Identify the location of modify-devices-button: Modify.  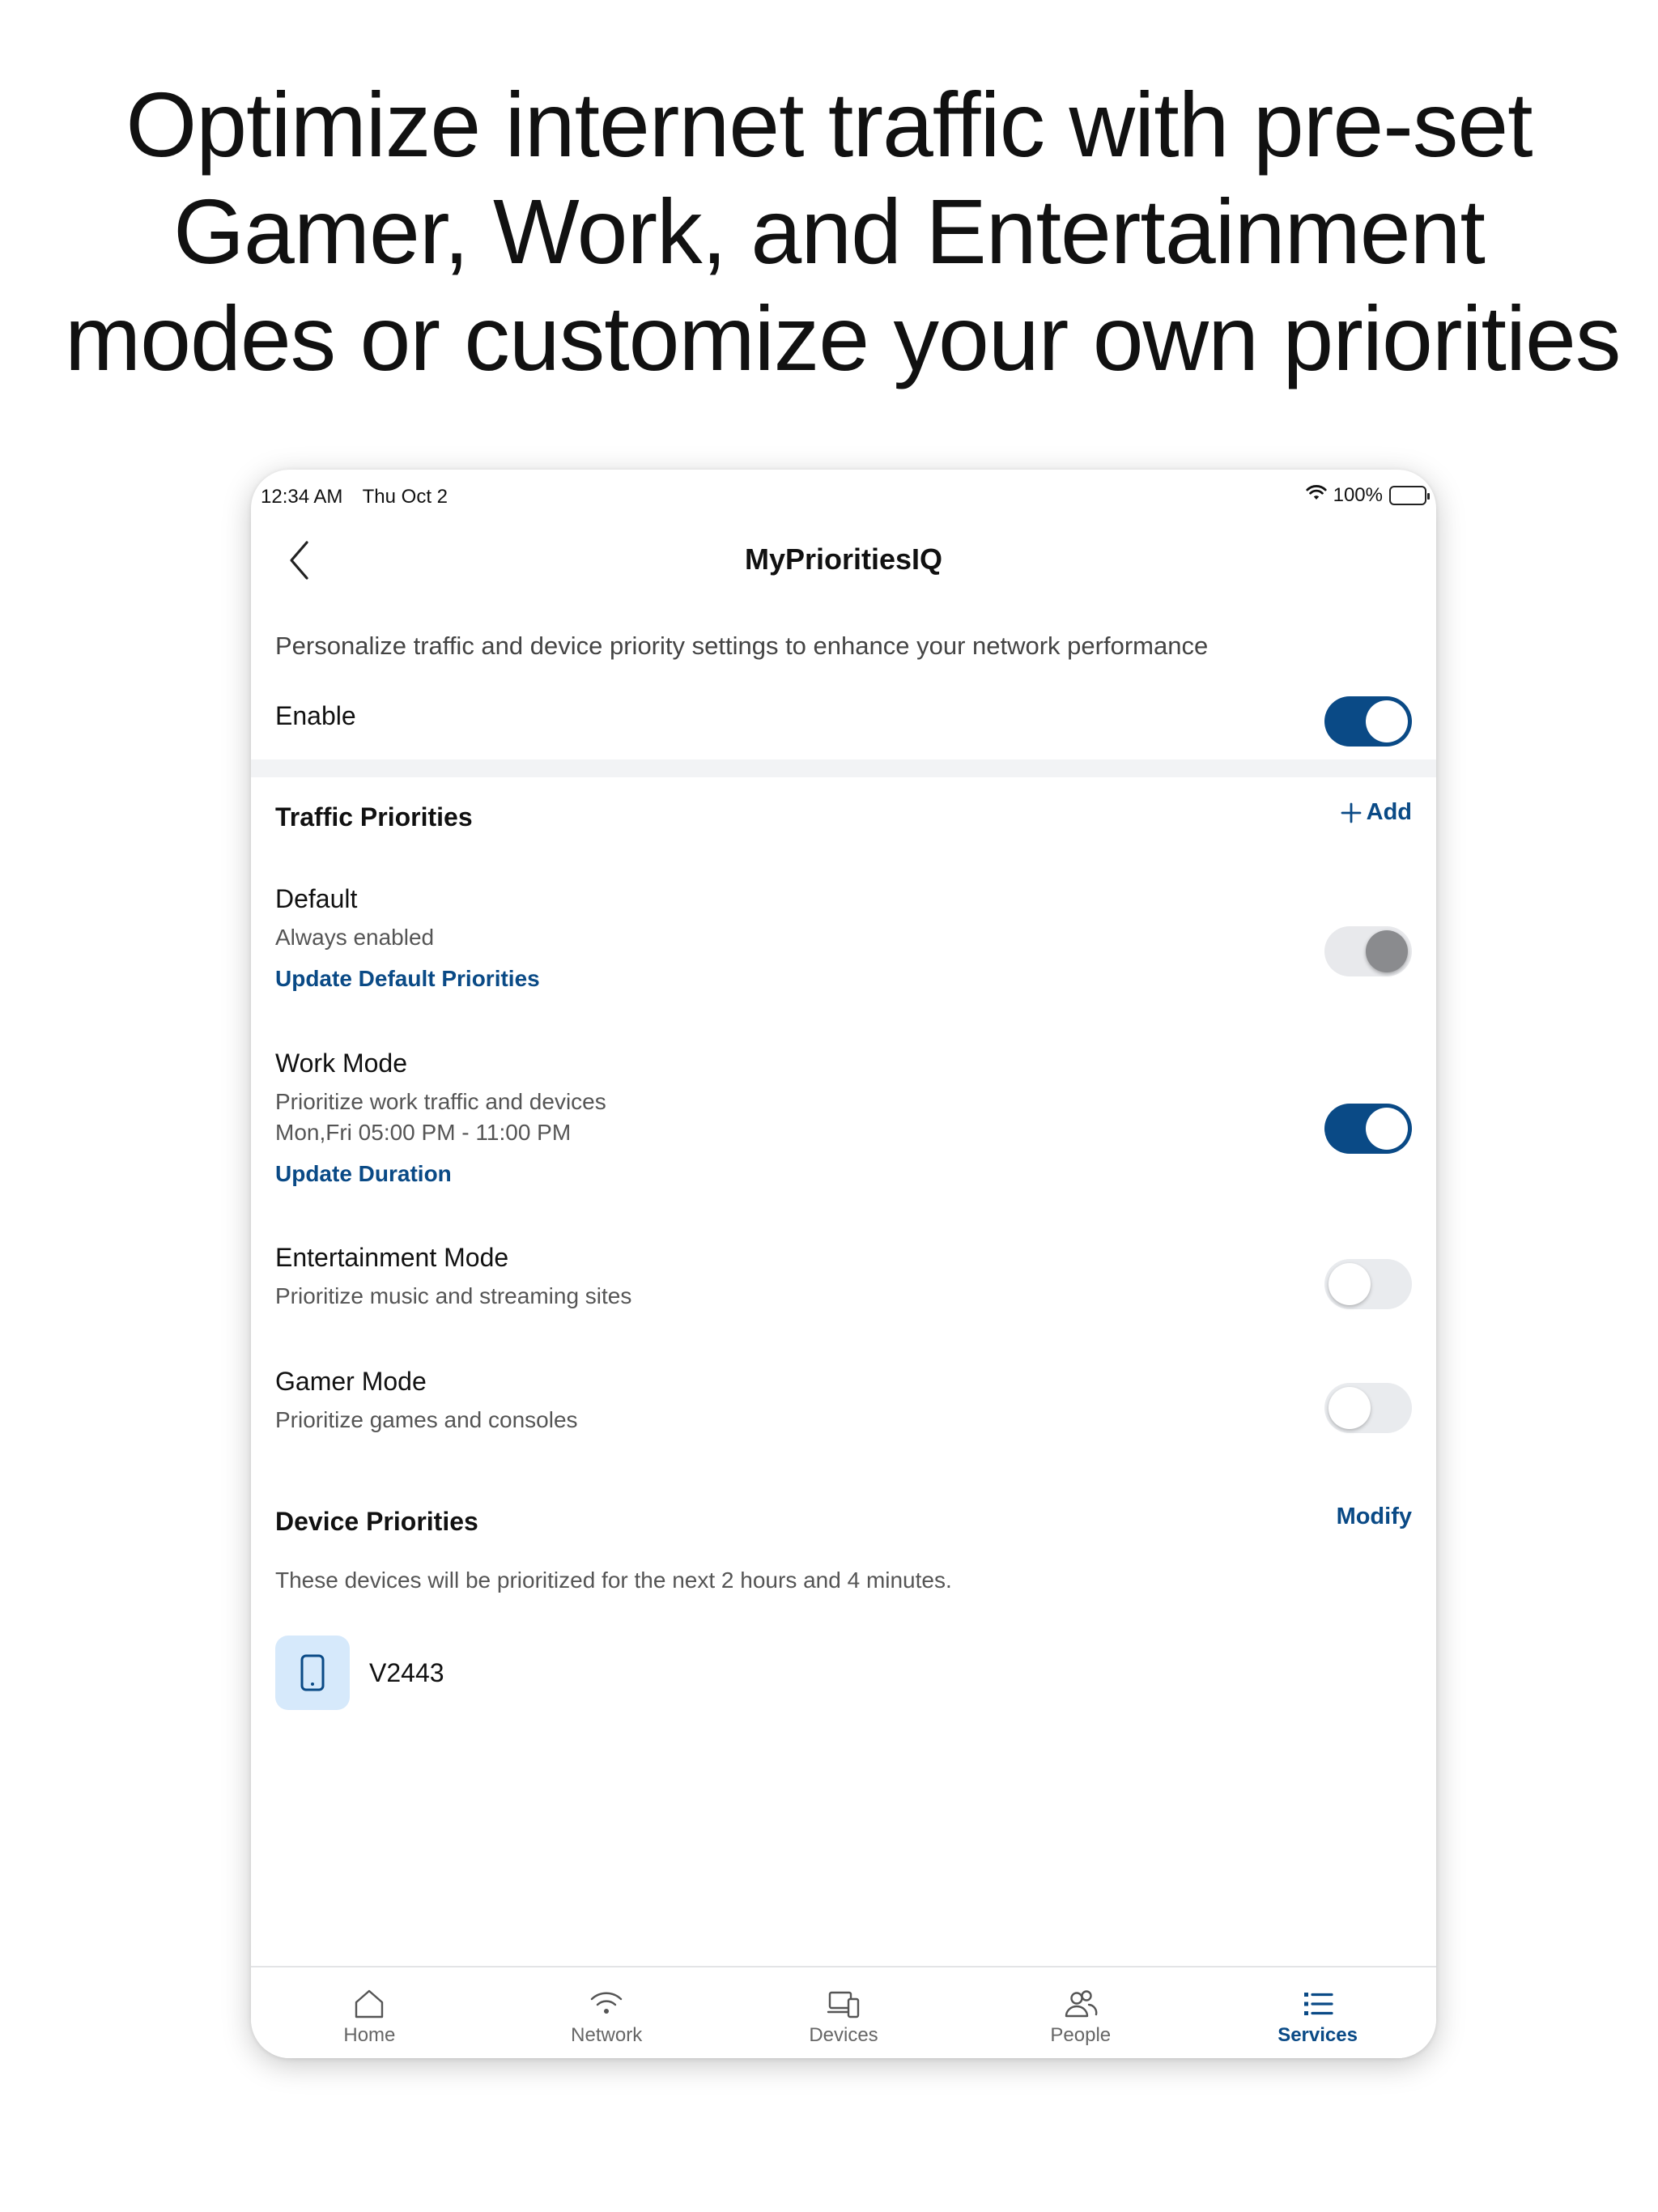
(1374, 1517).